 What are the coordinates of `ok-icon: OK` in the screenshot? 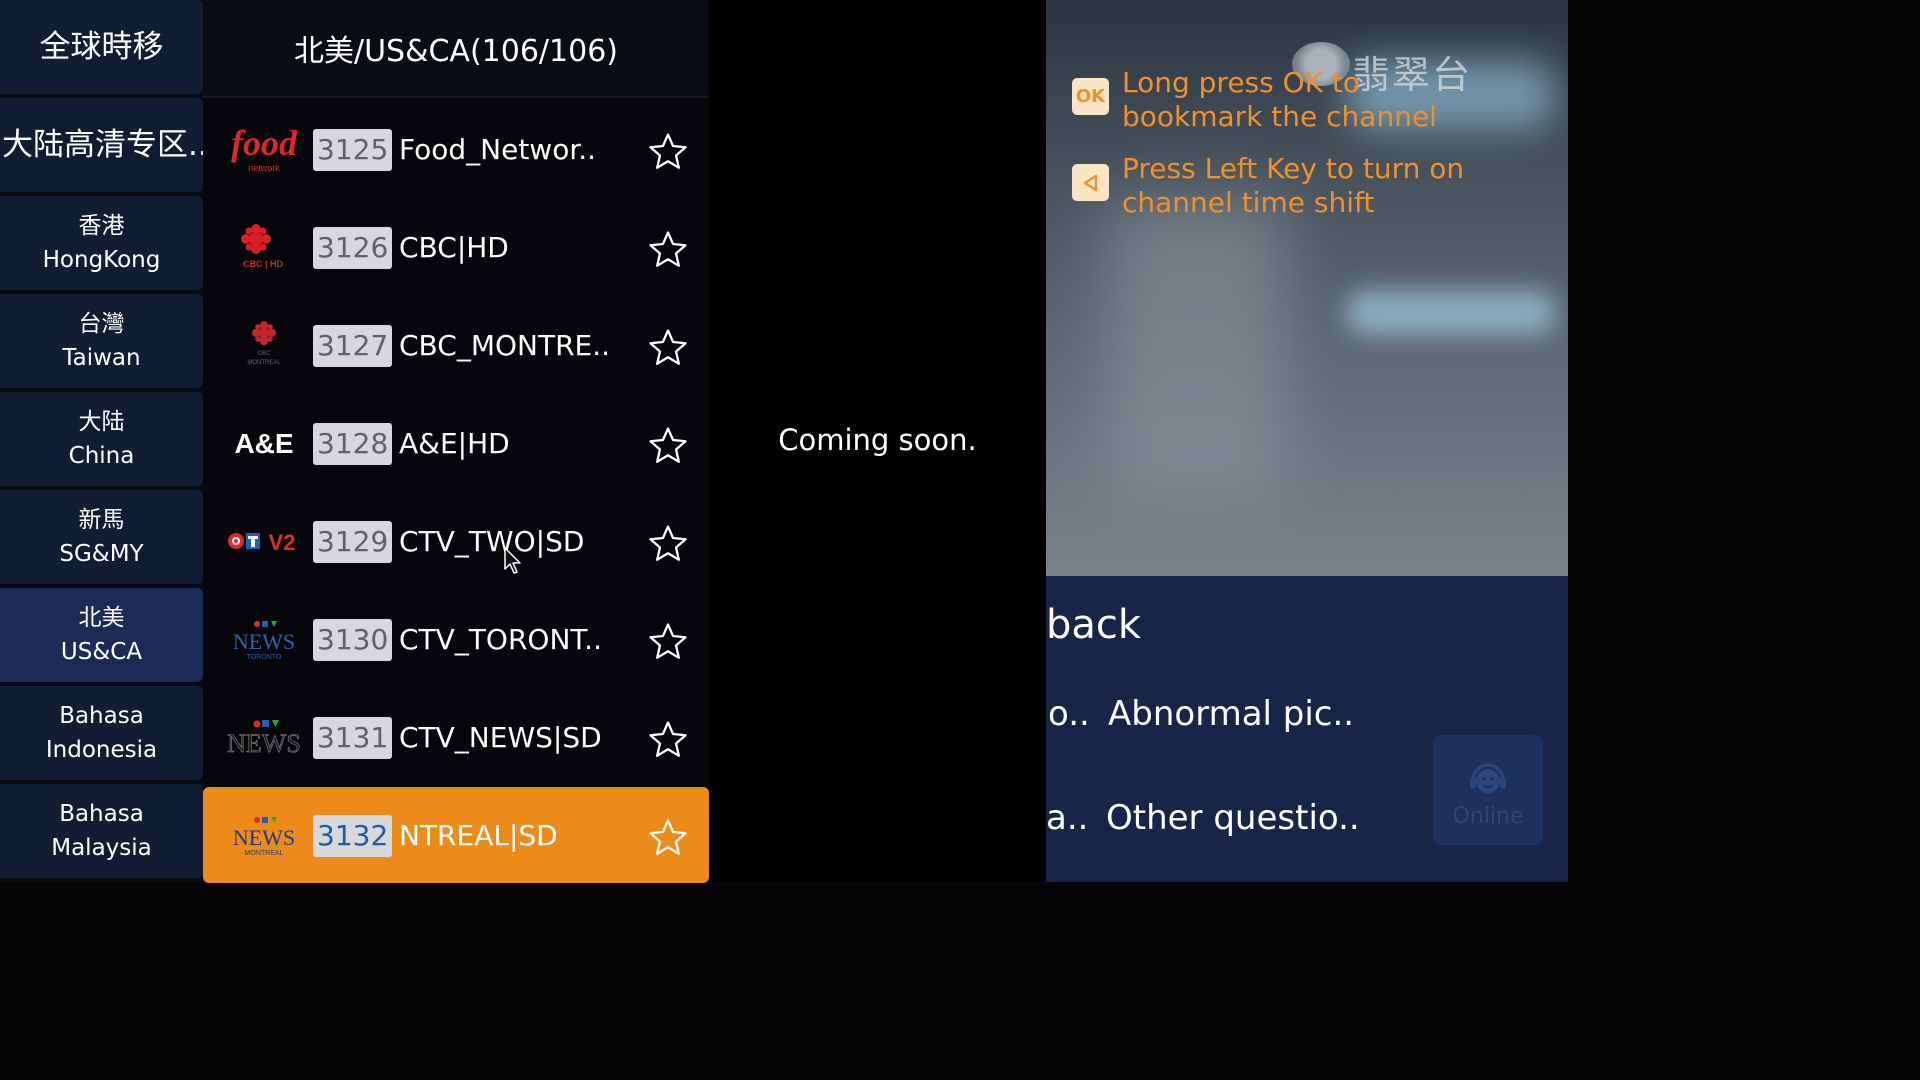 It's located at (1090, 96).